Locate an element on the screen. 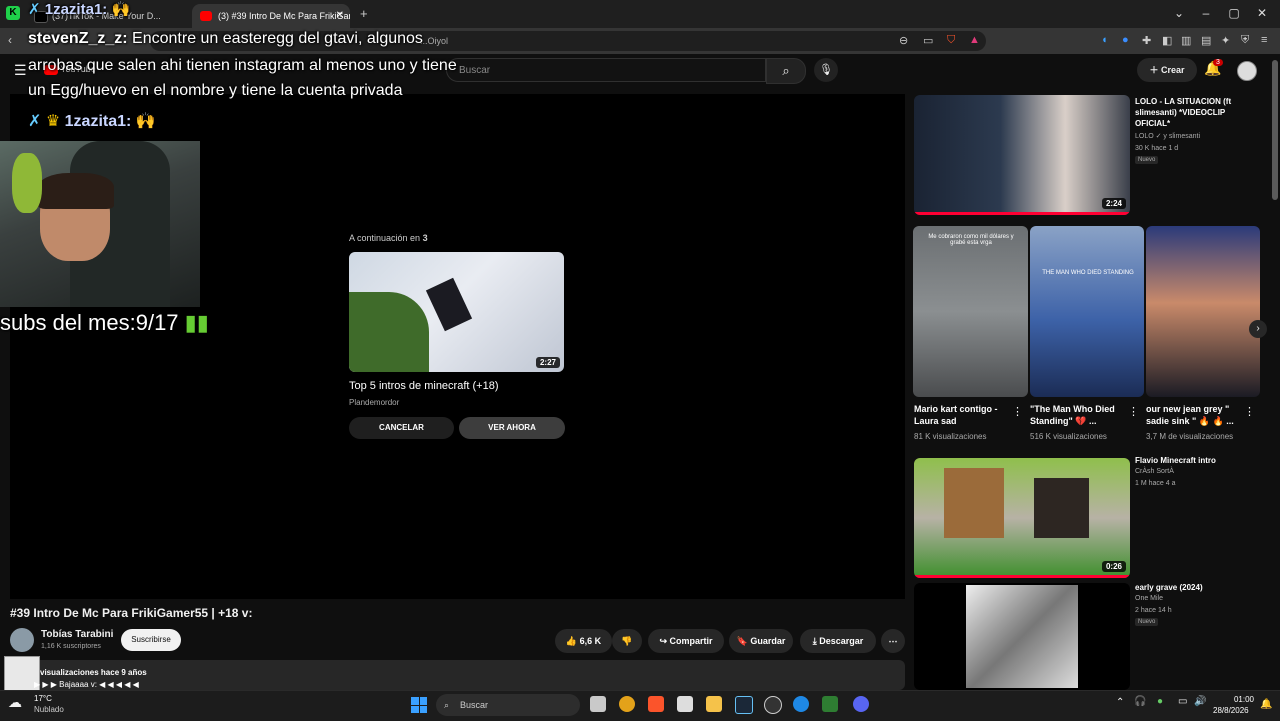 The image size is (1280, 721). short-thumbnail is located at coordinates (1203, 311).